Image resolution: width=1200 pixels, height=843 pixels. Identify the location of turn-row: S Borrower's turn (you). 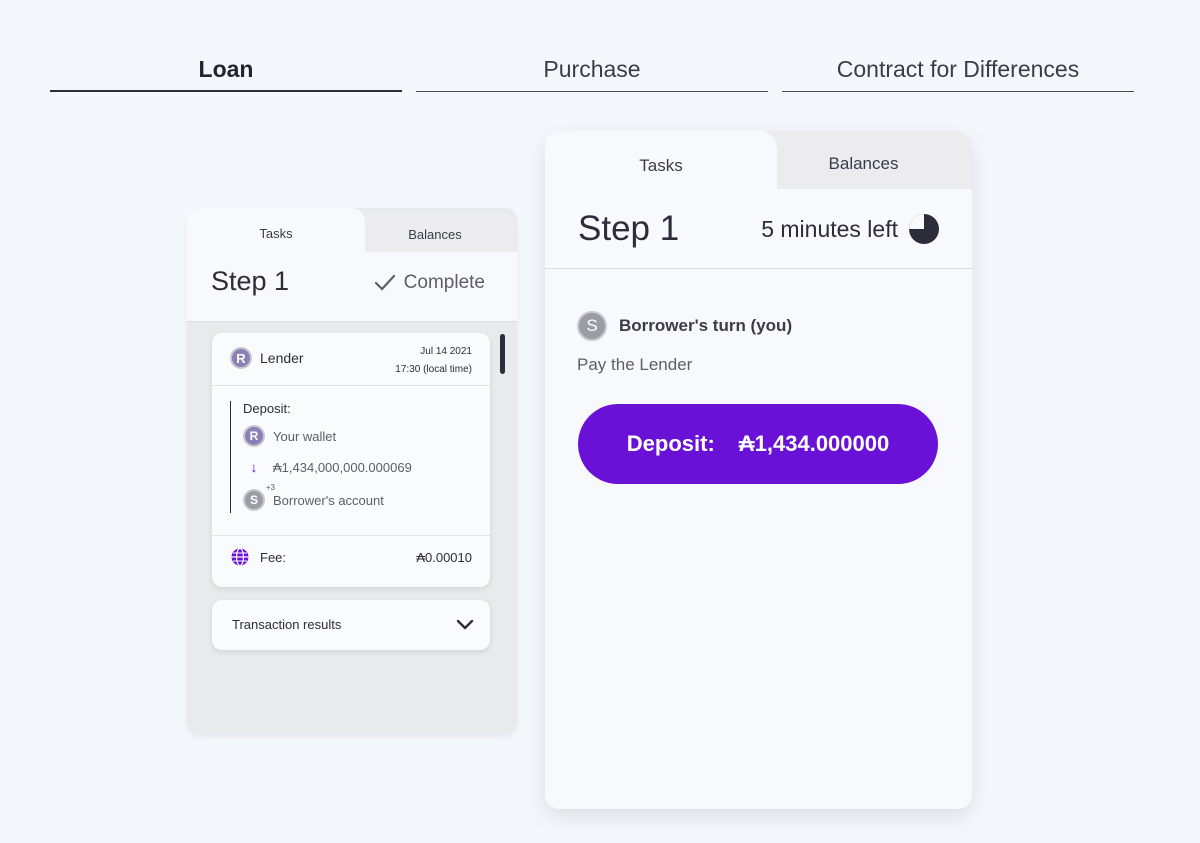
(684, 326).